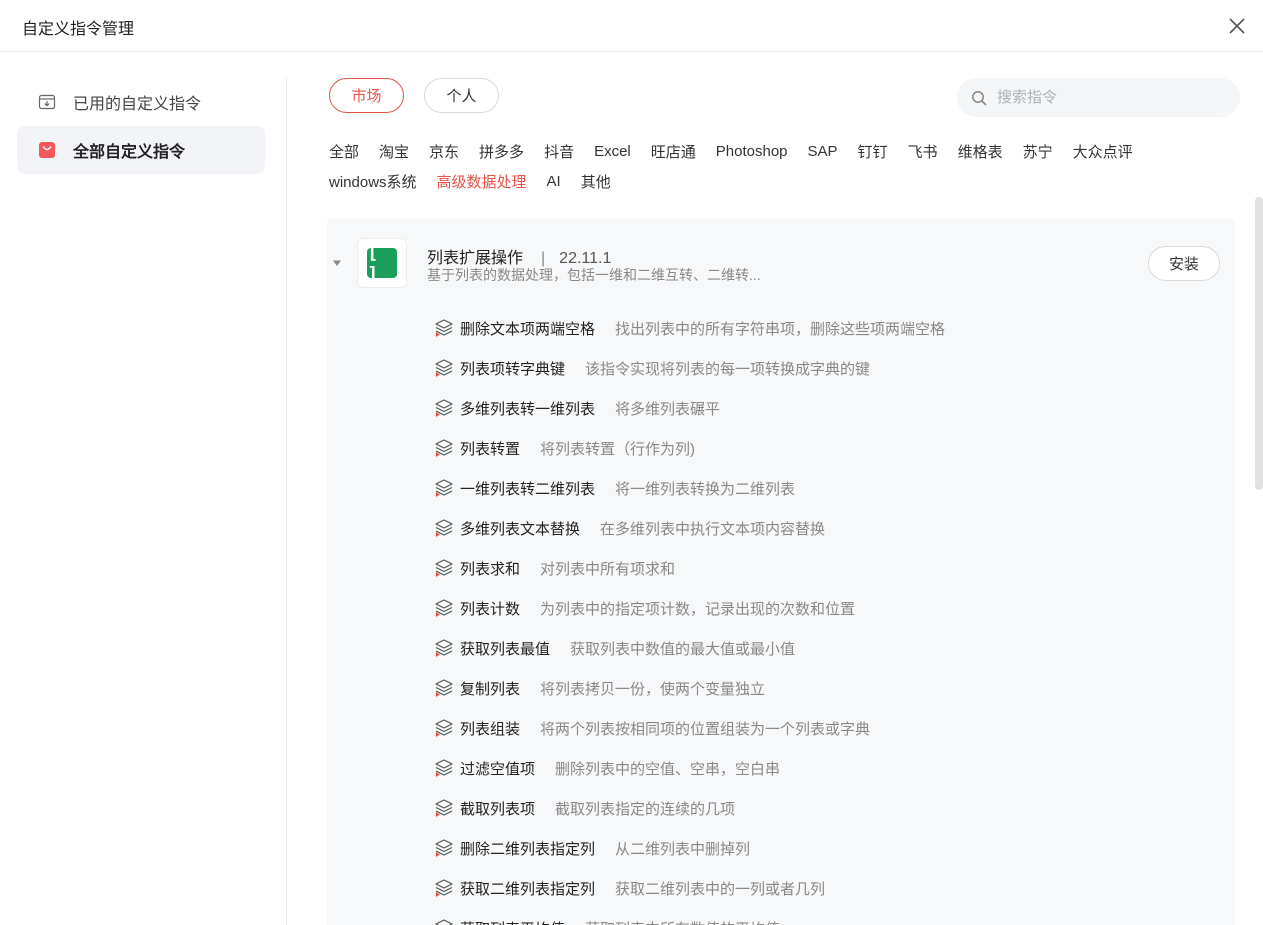  Describe the element at coordinates (373, 181) in the screenshot. I see `category-tab: windows系统` at that location.